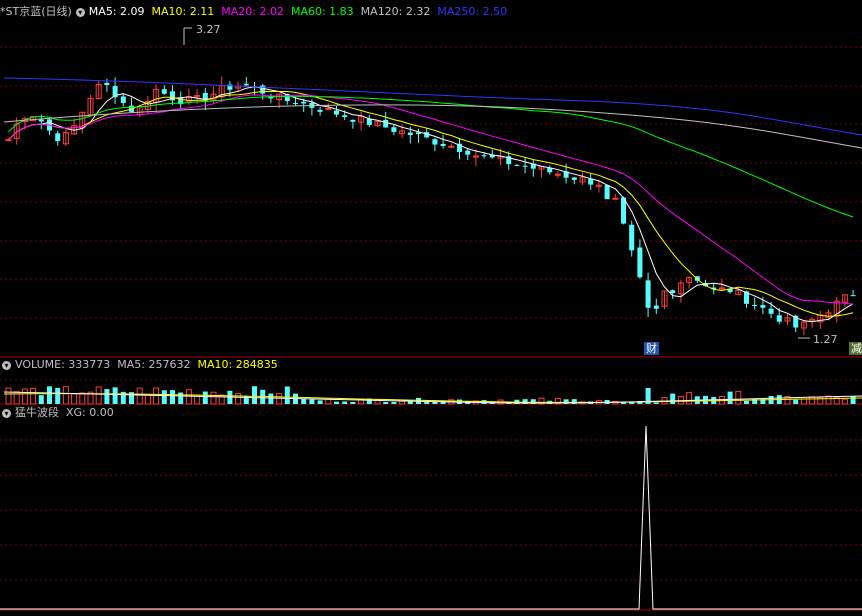 This screenshot has width=862, height=616. Describe the element at coordinates (237, 364) in the screenshot. I see `volume-ma10-label: MA10: 284835` at that location.